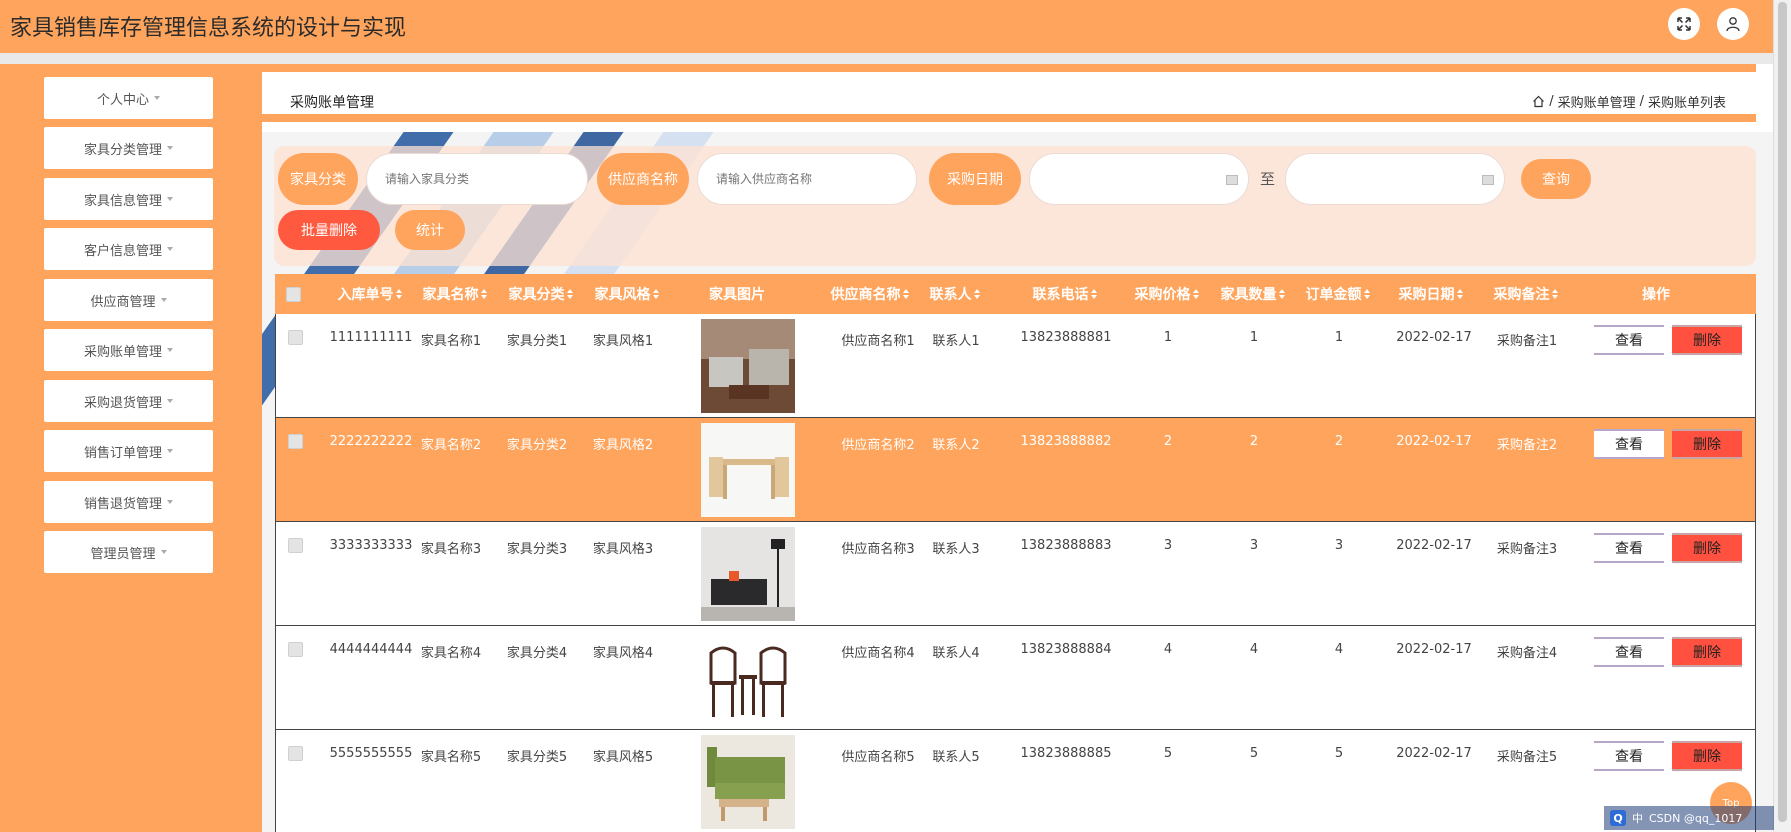  What do you see at coordinates (128, 300) in the screenshot?
I see `sidebar-item-supplier: 供应商管理` at bounding box center [128, 300].